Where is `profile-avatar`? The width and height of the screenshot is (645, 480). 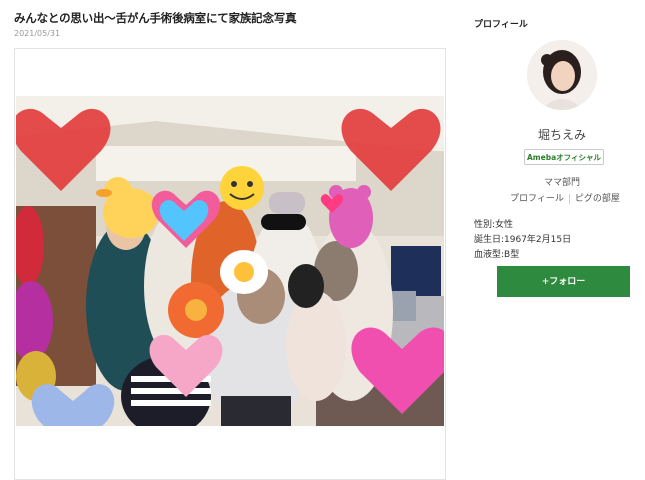
profile-avatar is located at coordinates (562, 75).